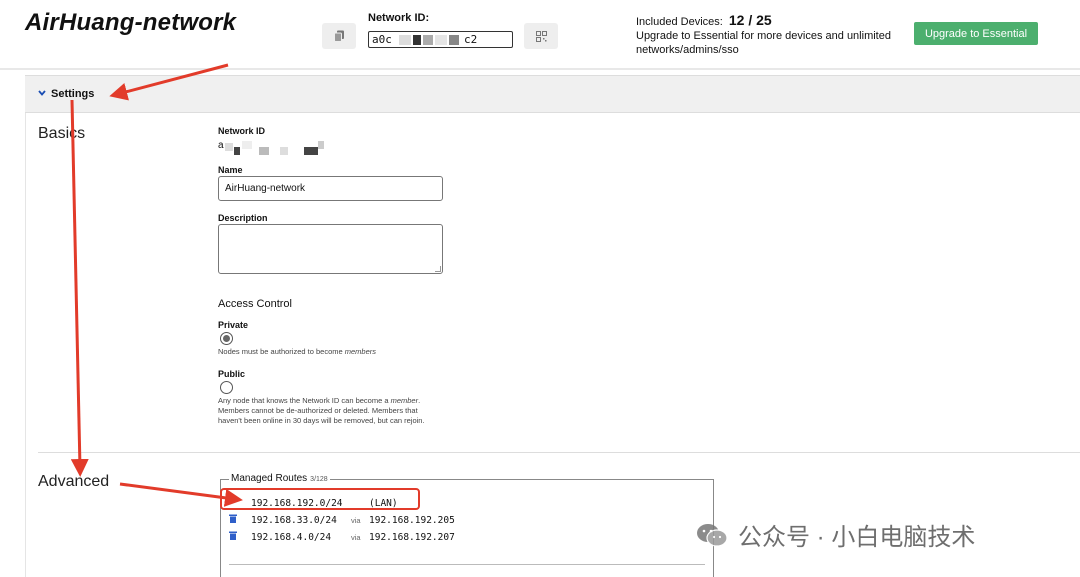 The height and width of the screenshot is (577, 1080). I want to click on route-target: 192.168.33.0/24, so click(294, 520).